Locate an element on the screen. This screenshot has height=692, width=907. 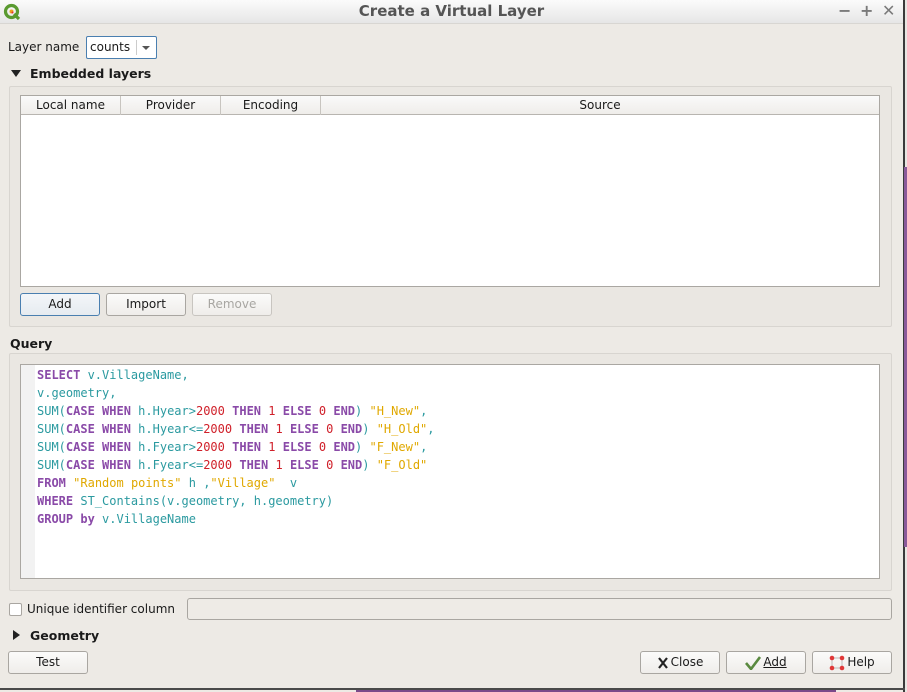
combo-separator is located at coordinates (136, 47).